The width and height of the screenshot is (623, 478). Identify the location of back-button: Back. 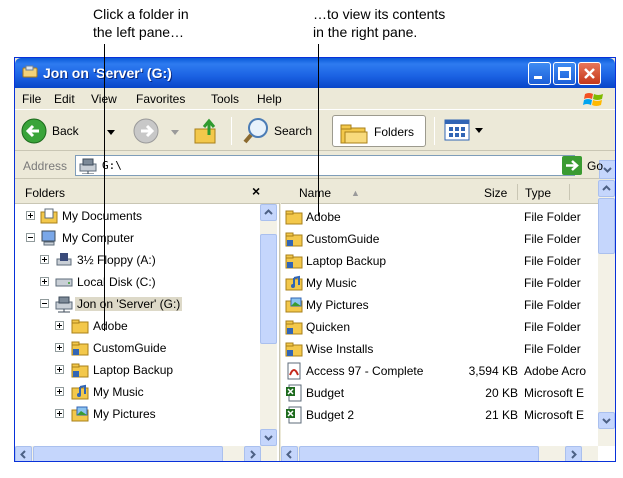
(55, 131).